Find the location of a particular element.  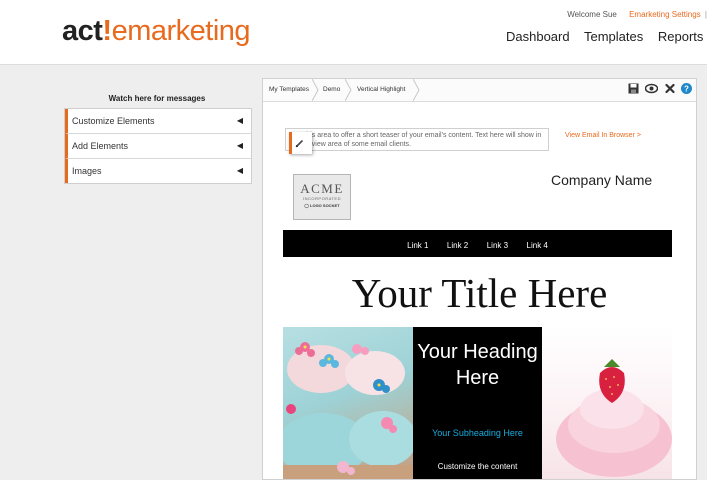

top-links: Welcome Sue Emarketing Settings | is located at coordinates (637, 14).